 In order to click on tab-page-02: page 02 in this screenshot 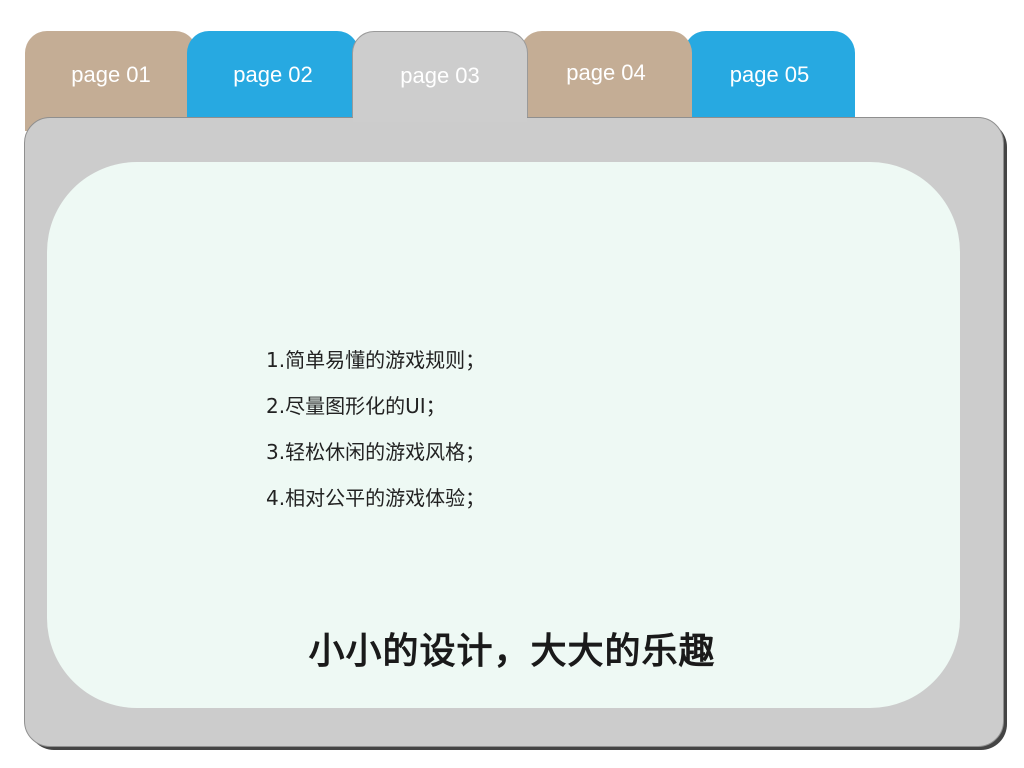, I will do `click(273, 81)`.